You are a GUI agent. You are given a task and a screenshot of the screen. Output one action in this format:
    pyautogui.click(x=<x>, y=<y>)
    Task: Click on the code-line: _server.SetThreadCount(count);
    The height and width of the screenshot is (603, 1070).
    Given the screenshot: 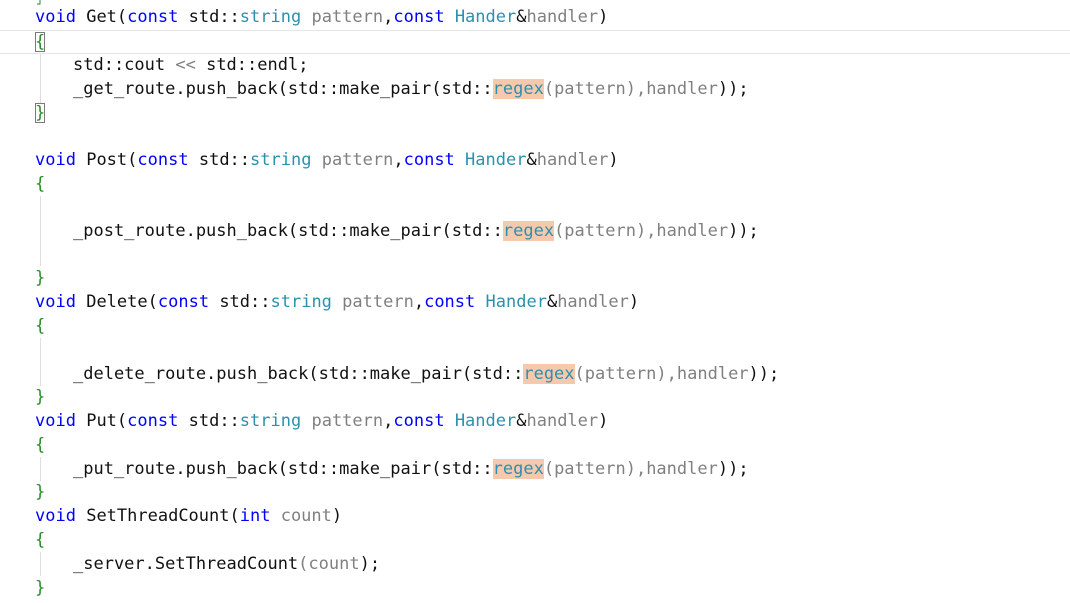 What is the action you would take?
    pyautogui.click(x=535, y=564)
    